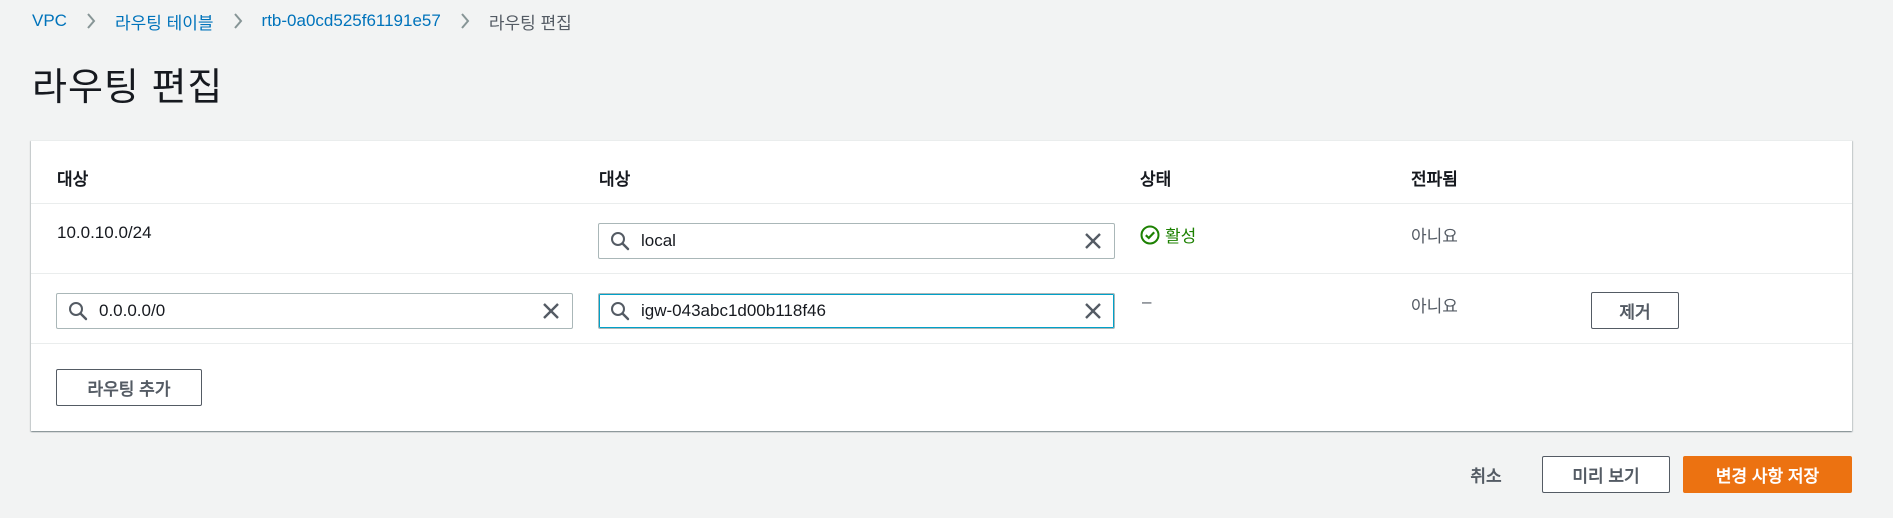 Image resolution: width=1893 pixels, height=518 pixels. I want to click on breadcrumb-current: 라우팅 편집, so click(530, 23).